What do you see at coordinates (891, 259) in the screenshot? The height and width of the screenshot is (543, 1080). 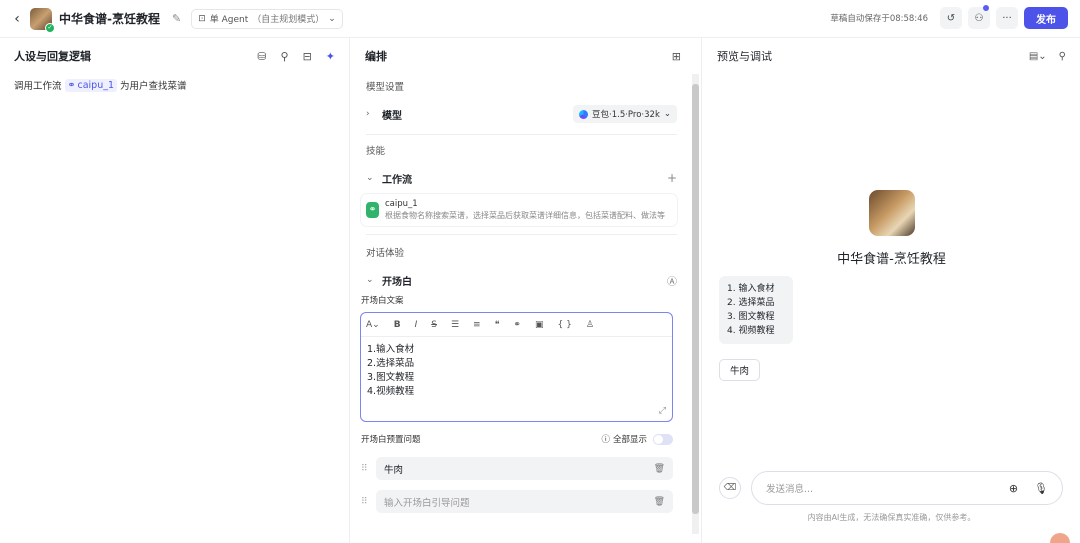 I see `bot-name: 中华食谱-烹饪教程` at bounding box center [891, 259].